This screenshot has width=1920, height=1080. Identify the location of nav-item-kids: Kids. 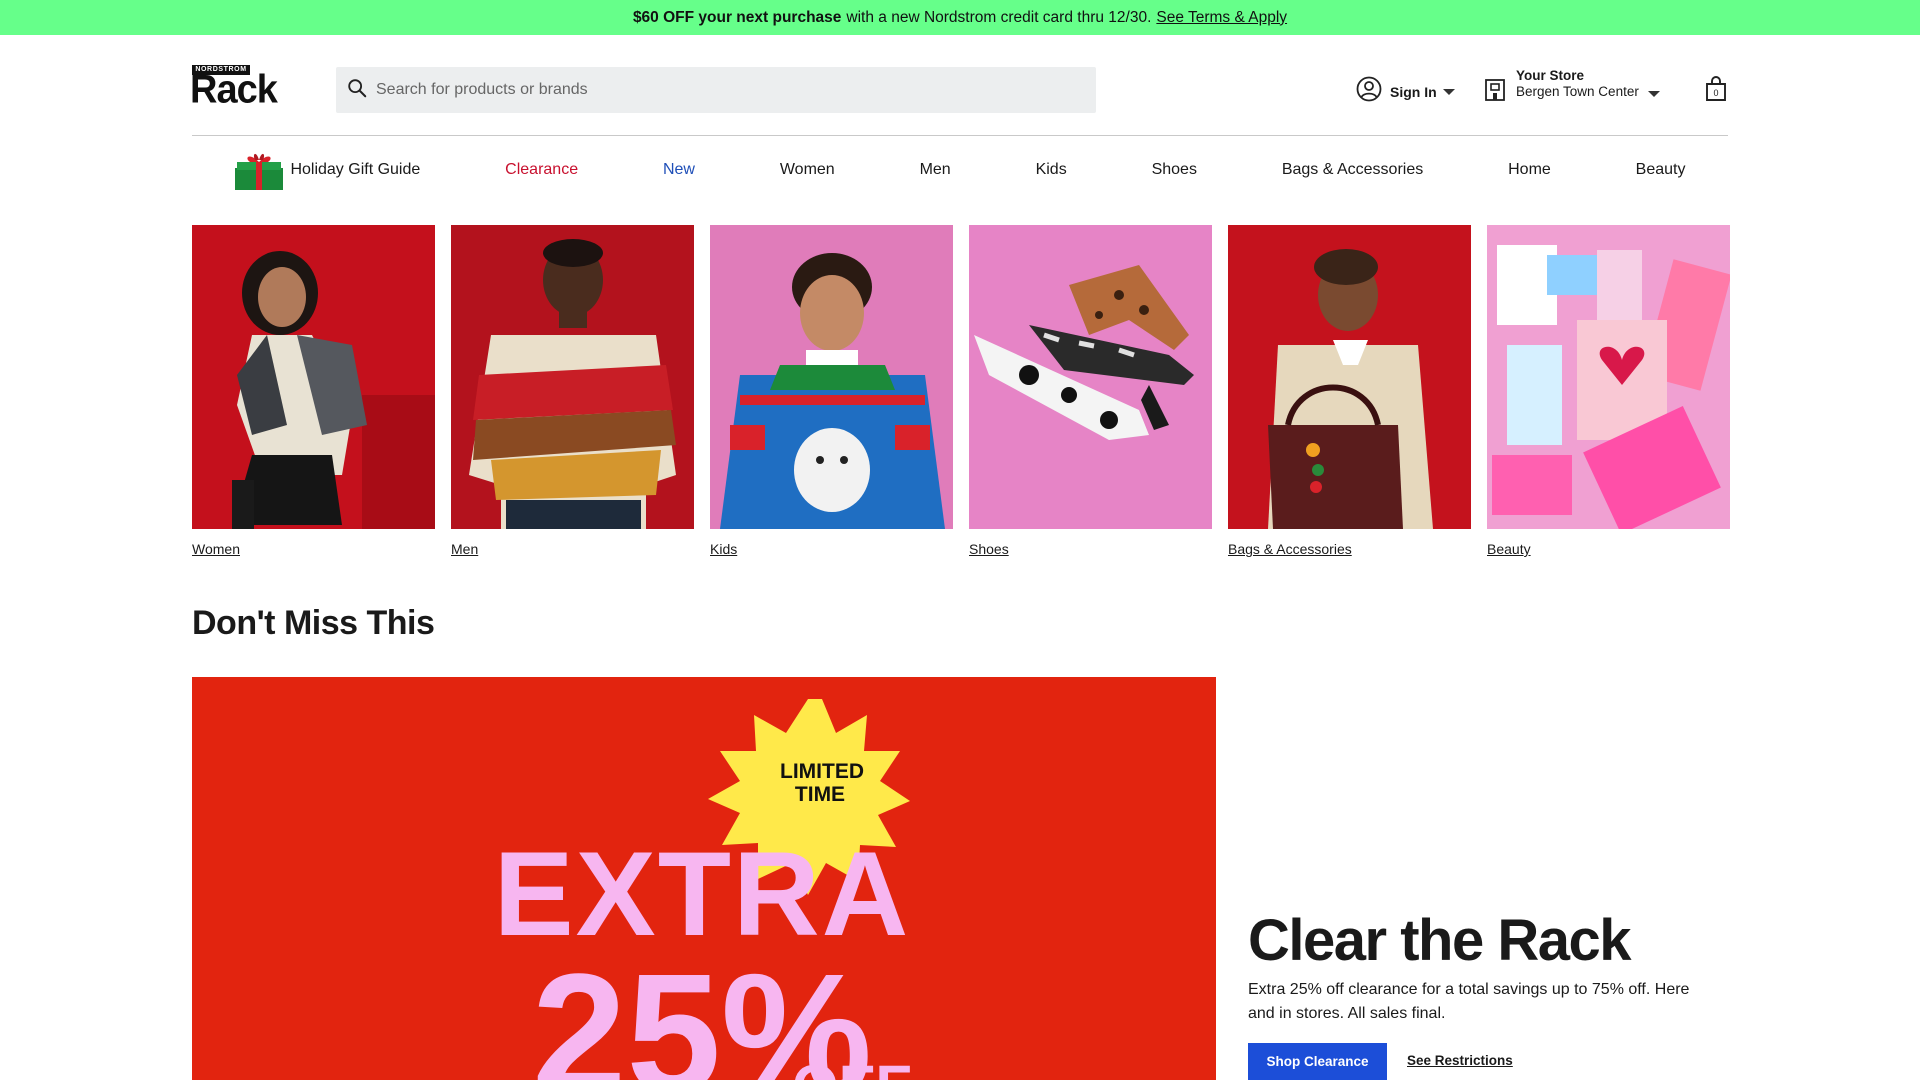
(1051, 170).